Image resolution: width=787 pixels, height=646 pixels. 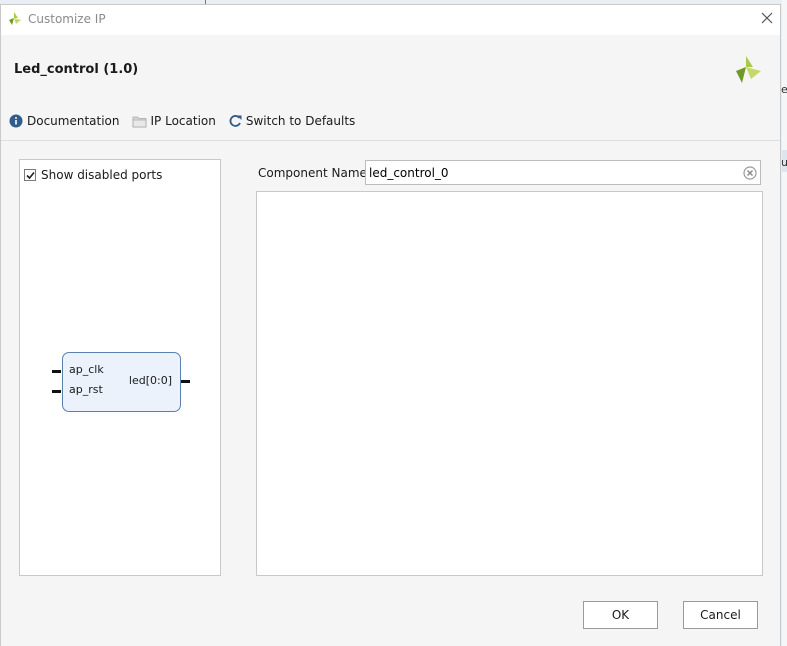 What do you see at coordinates (300, 121) in the screenshot?
I see `switch-to-defaults-label: Switch to Defaults` at bounding box center [300, 121].